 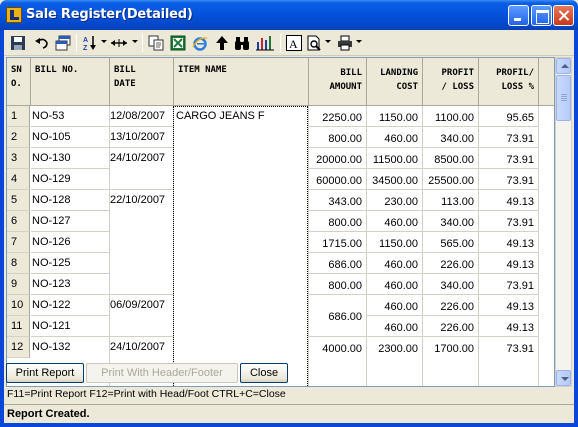 I want to click on cell-bill-no: NO-122, so click(x=70, y=305).